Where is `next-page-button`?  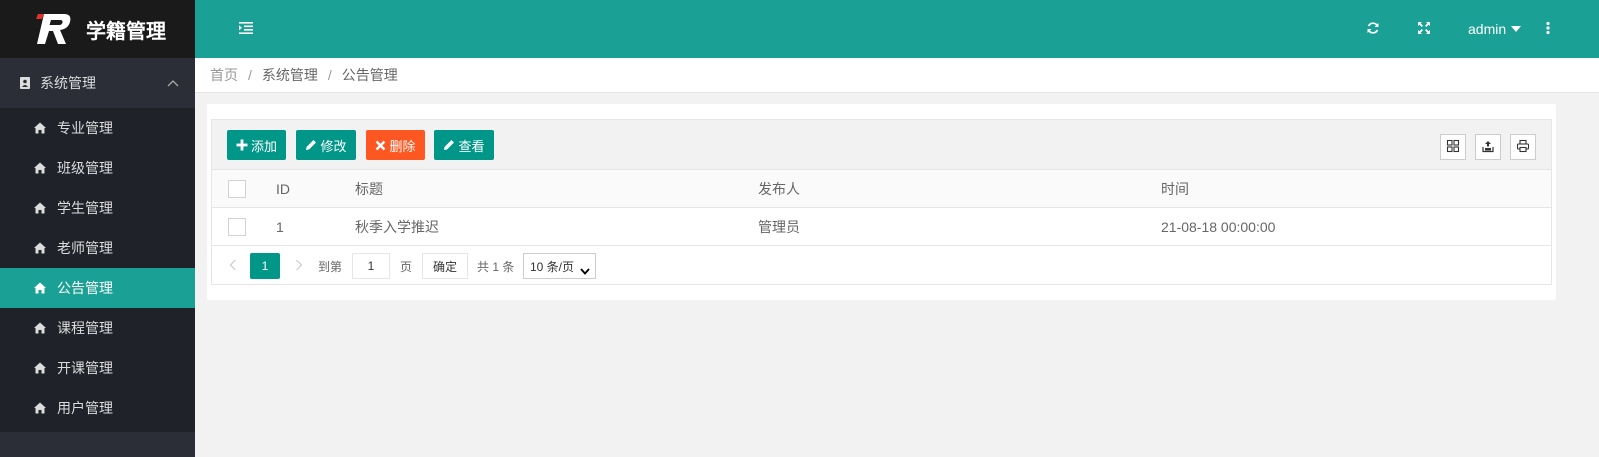
next-page-button is located at coordinates (299, 266).